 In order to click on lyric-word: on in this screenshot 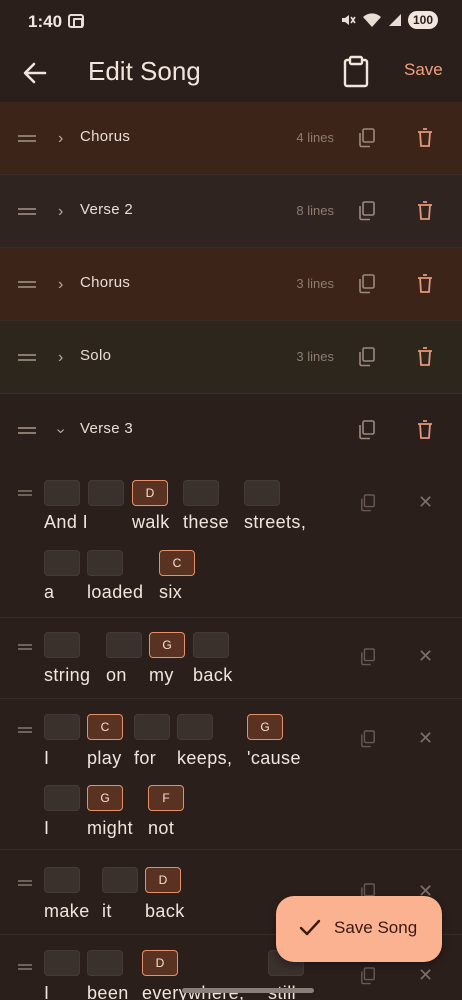, I will do `click(116, 675)`.